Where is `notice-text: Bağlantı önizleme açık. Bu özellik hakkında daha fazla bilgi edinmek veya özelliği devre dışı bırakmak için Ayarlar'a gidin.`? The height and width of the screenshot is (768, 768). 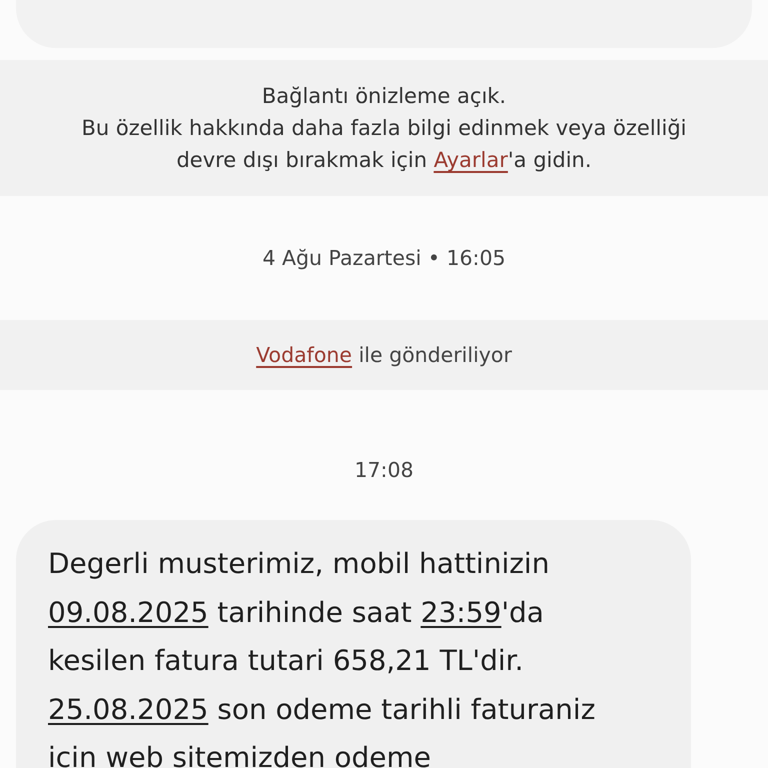
notice-text: Bağlantı önizleme açık. Bu özellik hakkında daha fazla bilgi edinmek veya özelliği devre dışı bırakmak için Ayarlar'a gidin. is located at coordinates (384, 128).